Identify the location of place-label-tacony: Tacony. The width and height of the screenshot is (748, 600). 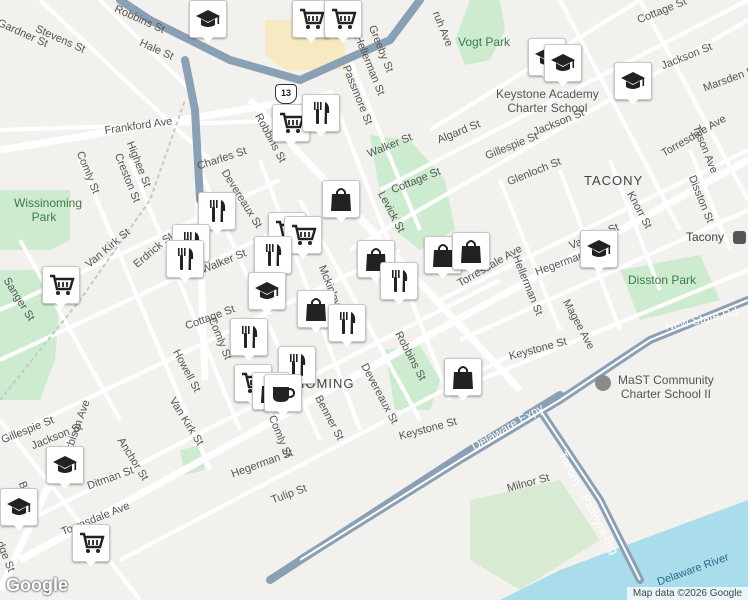
(705, 237).